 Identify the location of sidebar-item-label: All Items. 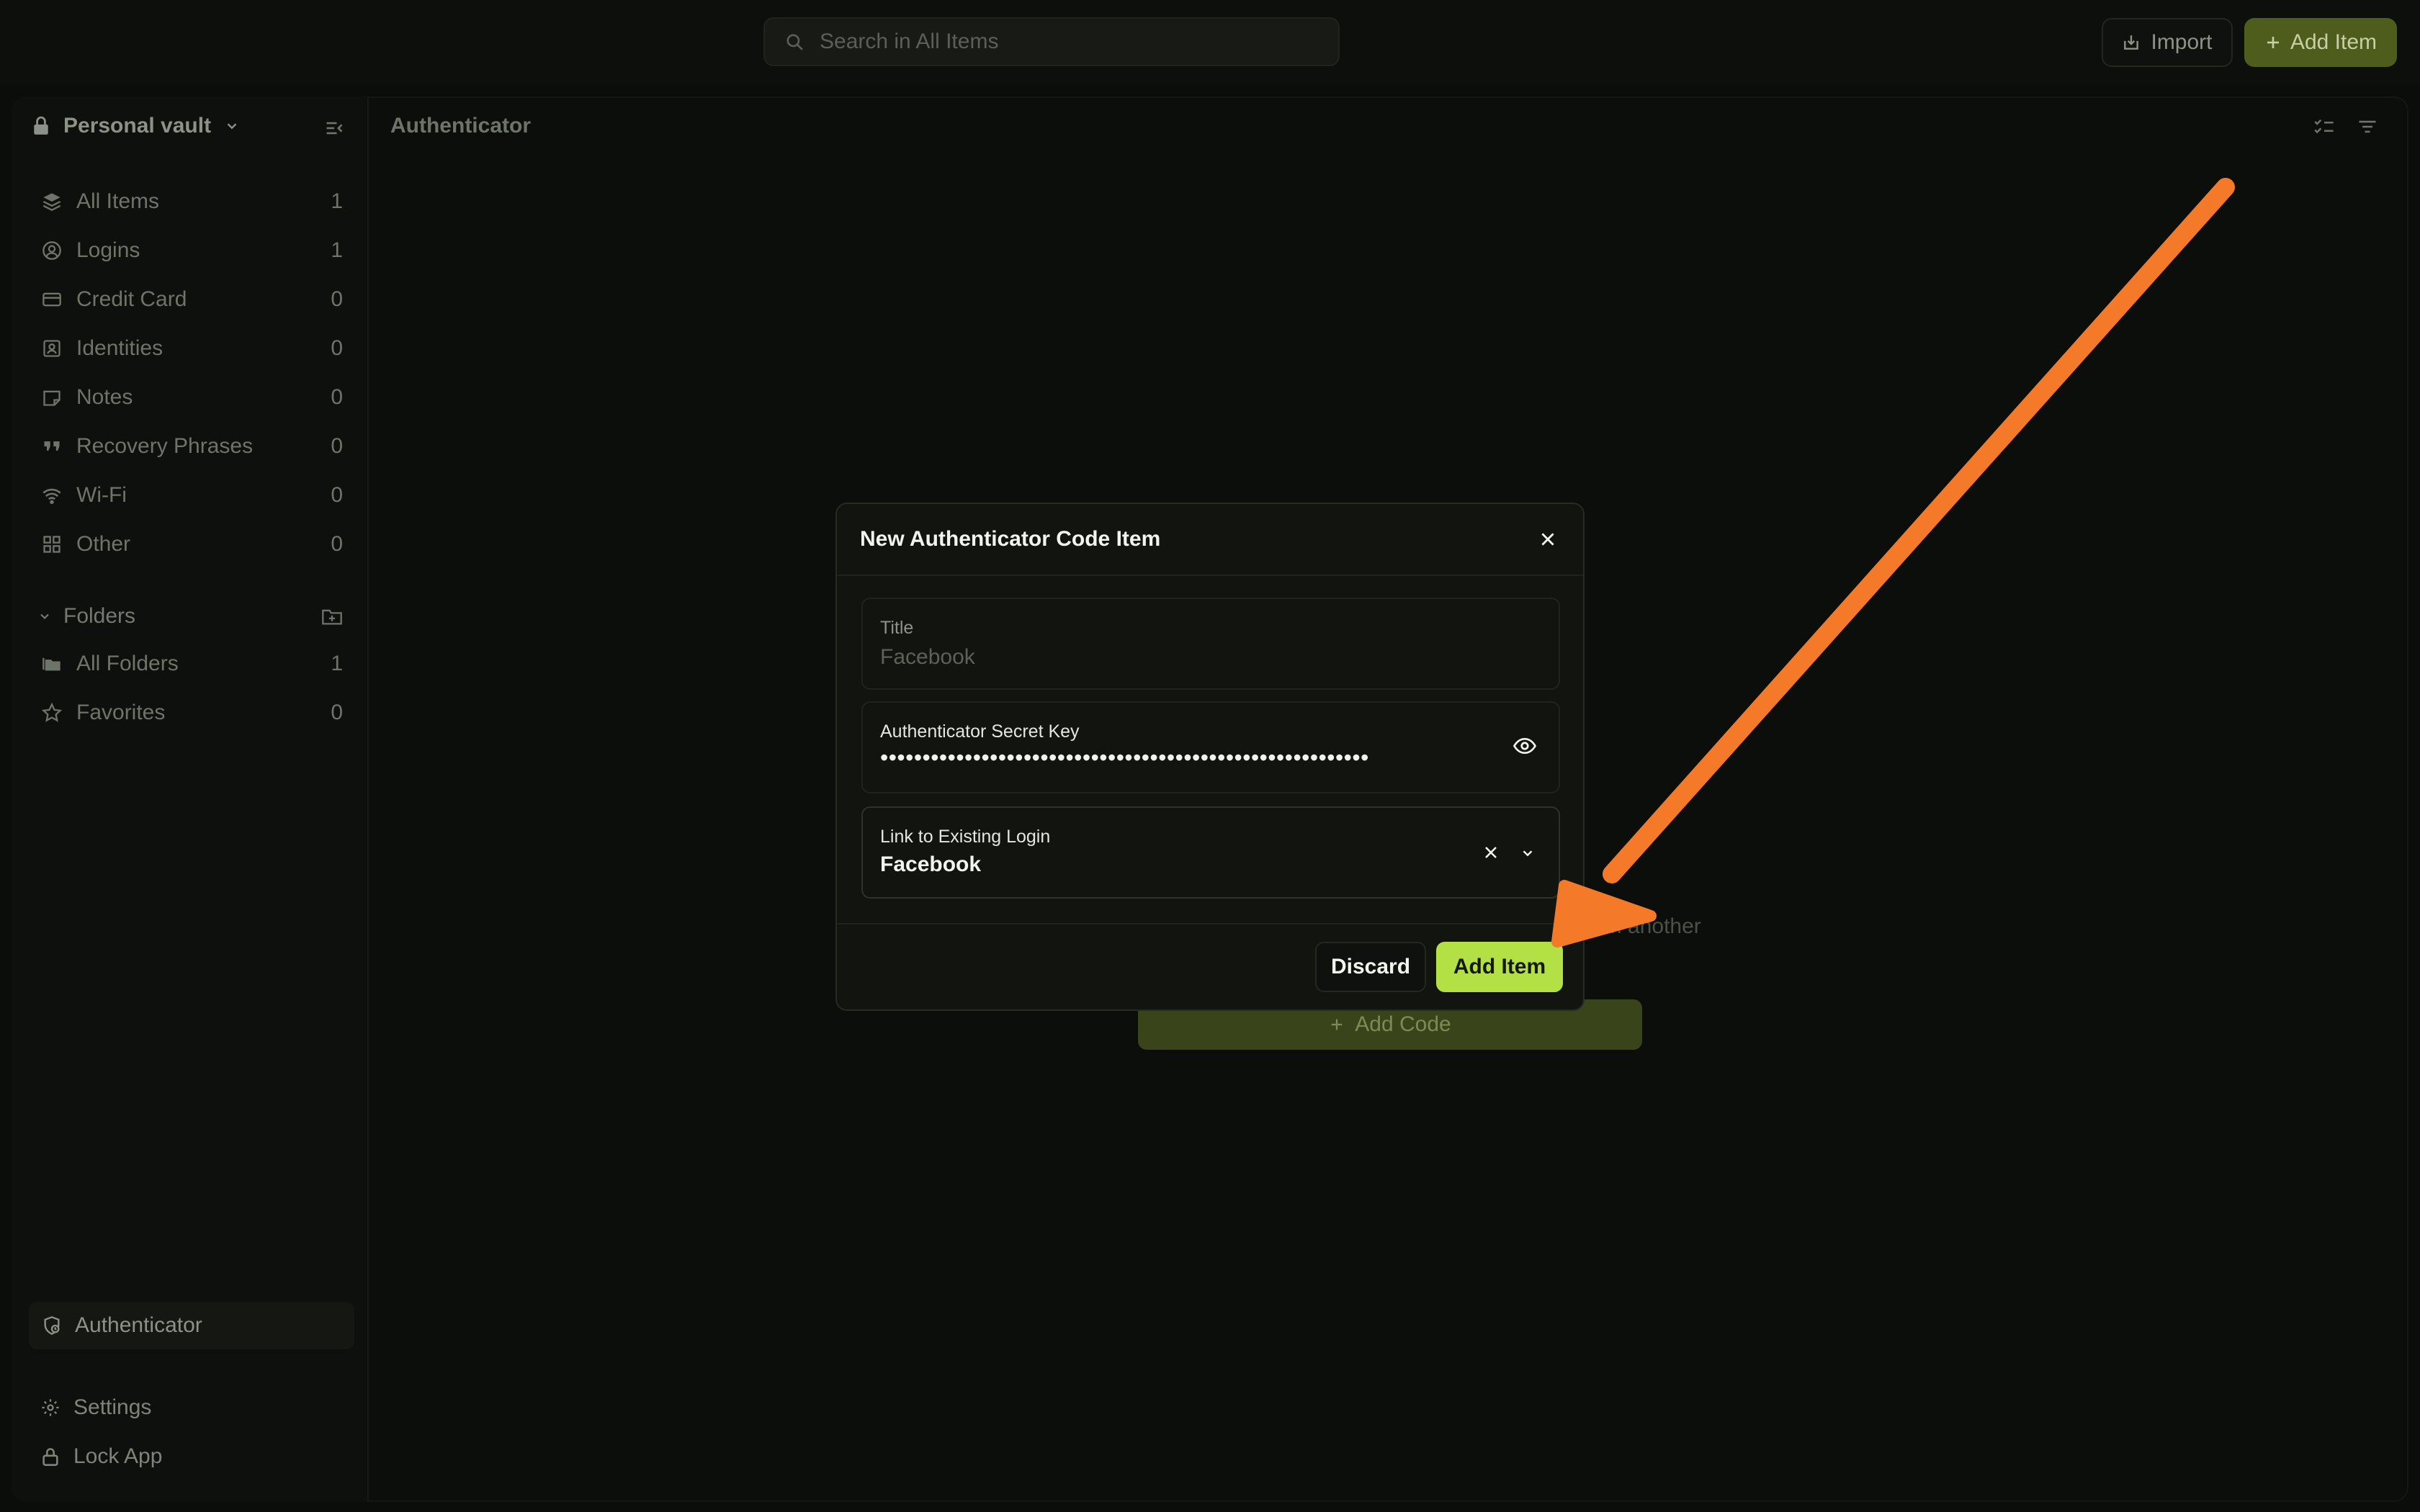
(118, 201).